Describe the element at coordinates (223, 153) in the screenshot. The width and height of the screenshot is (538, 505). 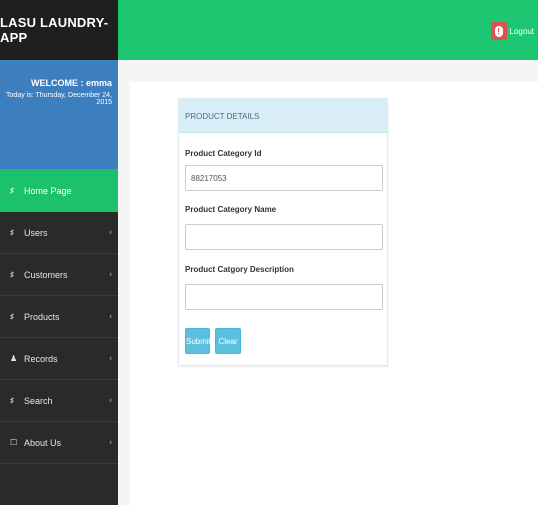
I see `category-id-label: Product Category Id` at that location.